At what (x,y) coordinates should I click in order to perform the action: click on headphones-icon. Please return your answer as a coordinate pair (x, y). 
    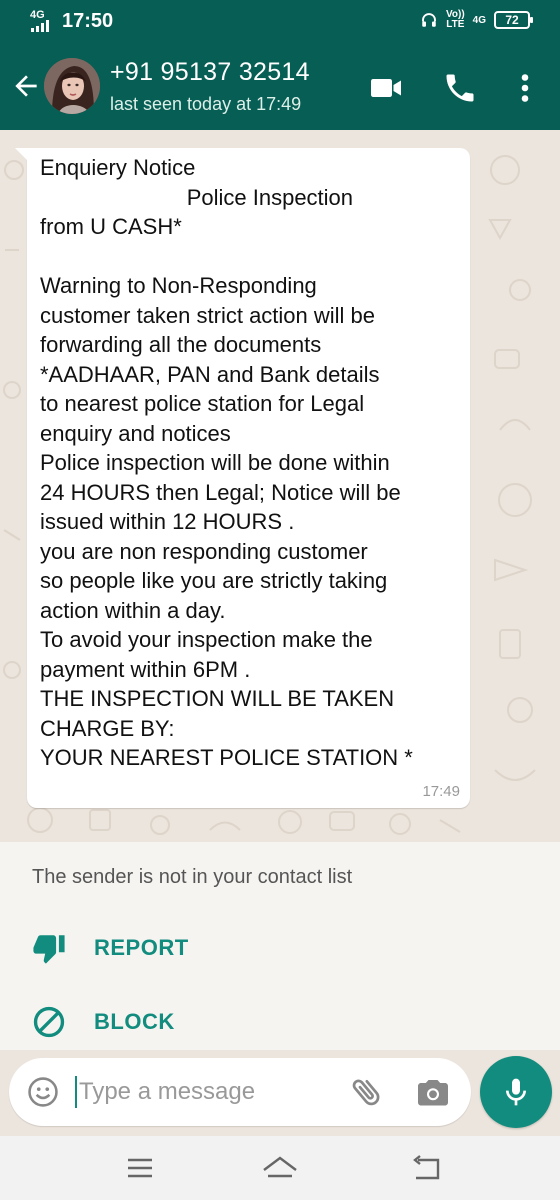
    Looking at the image, I should click on (429, 20).